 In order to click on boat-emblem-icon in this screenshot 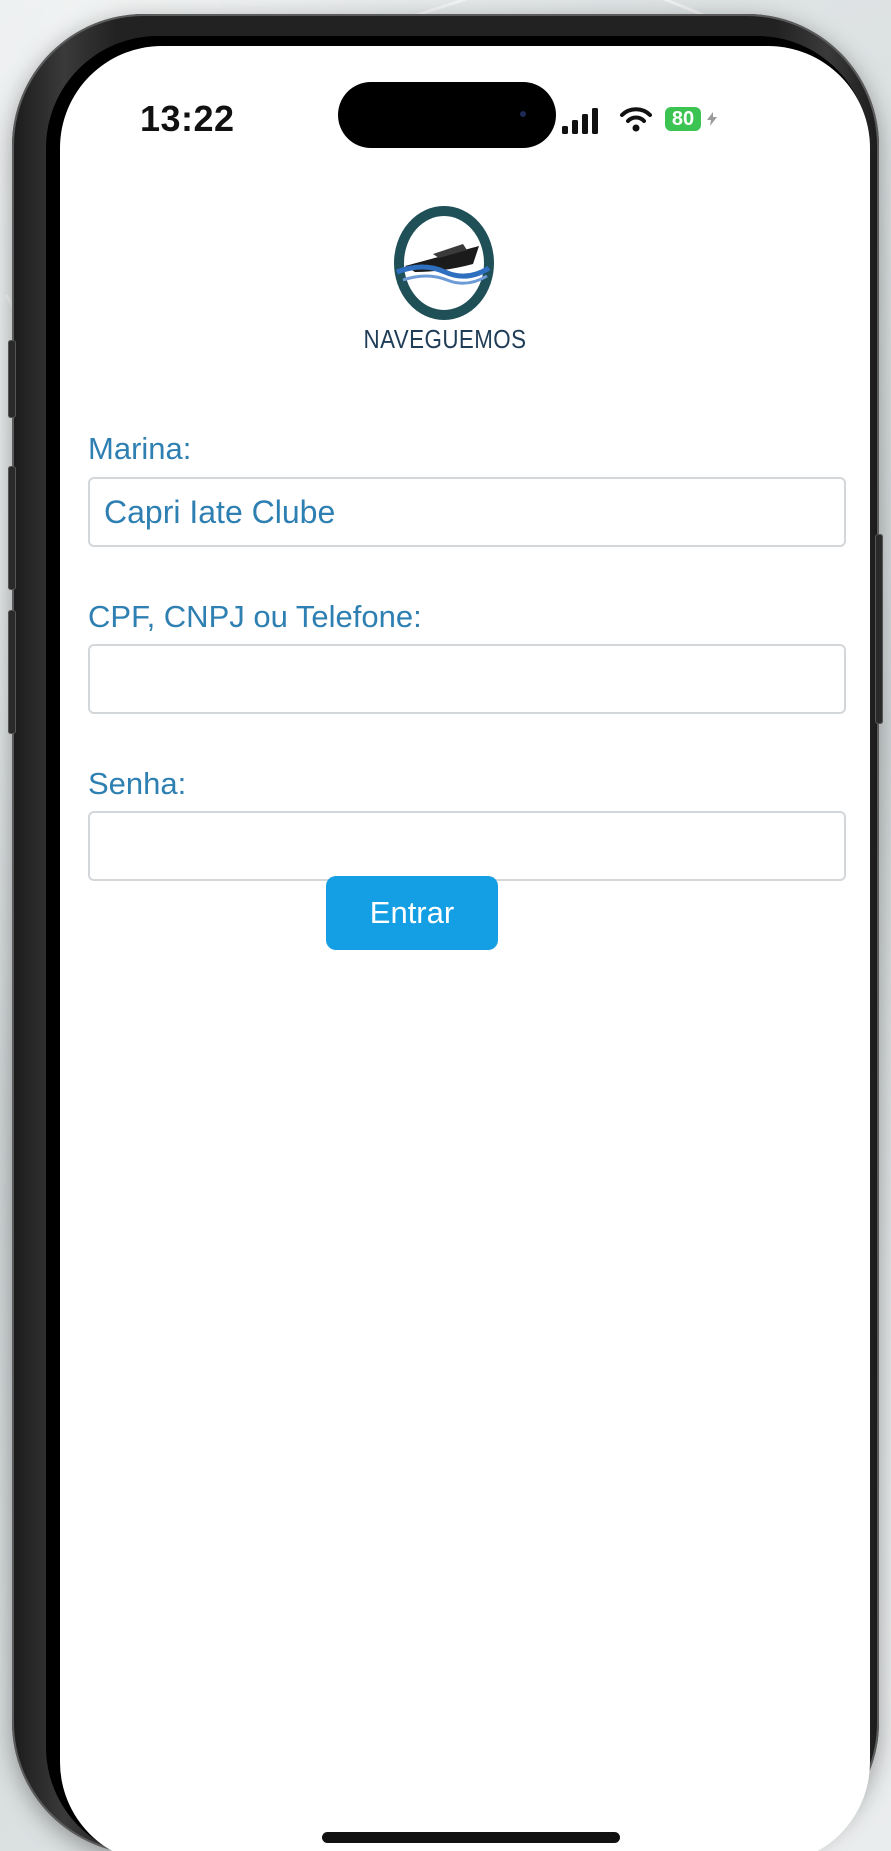, I will do `click(444, 263)`.